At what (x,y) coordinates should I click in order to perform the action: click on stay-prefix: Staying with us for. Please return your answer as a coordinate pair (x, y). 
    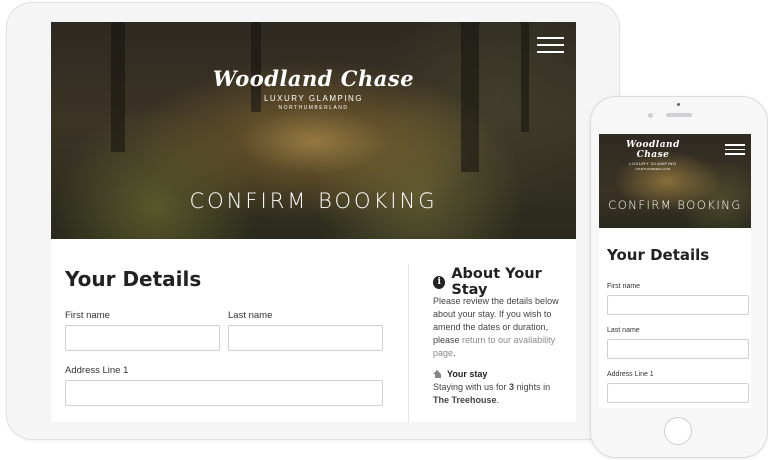
    Looking at the image, I should click on (471, 387).